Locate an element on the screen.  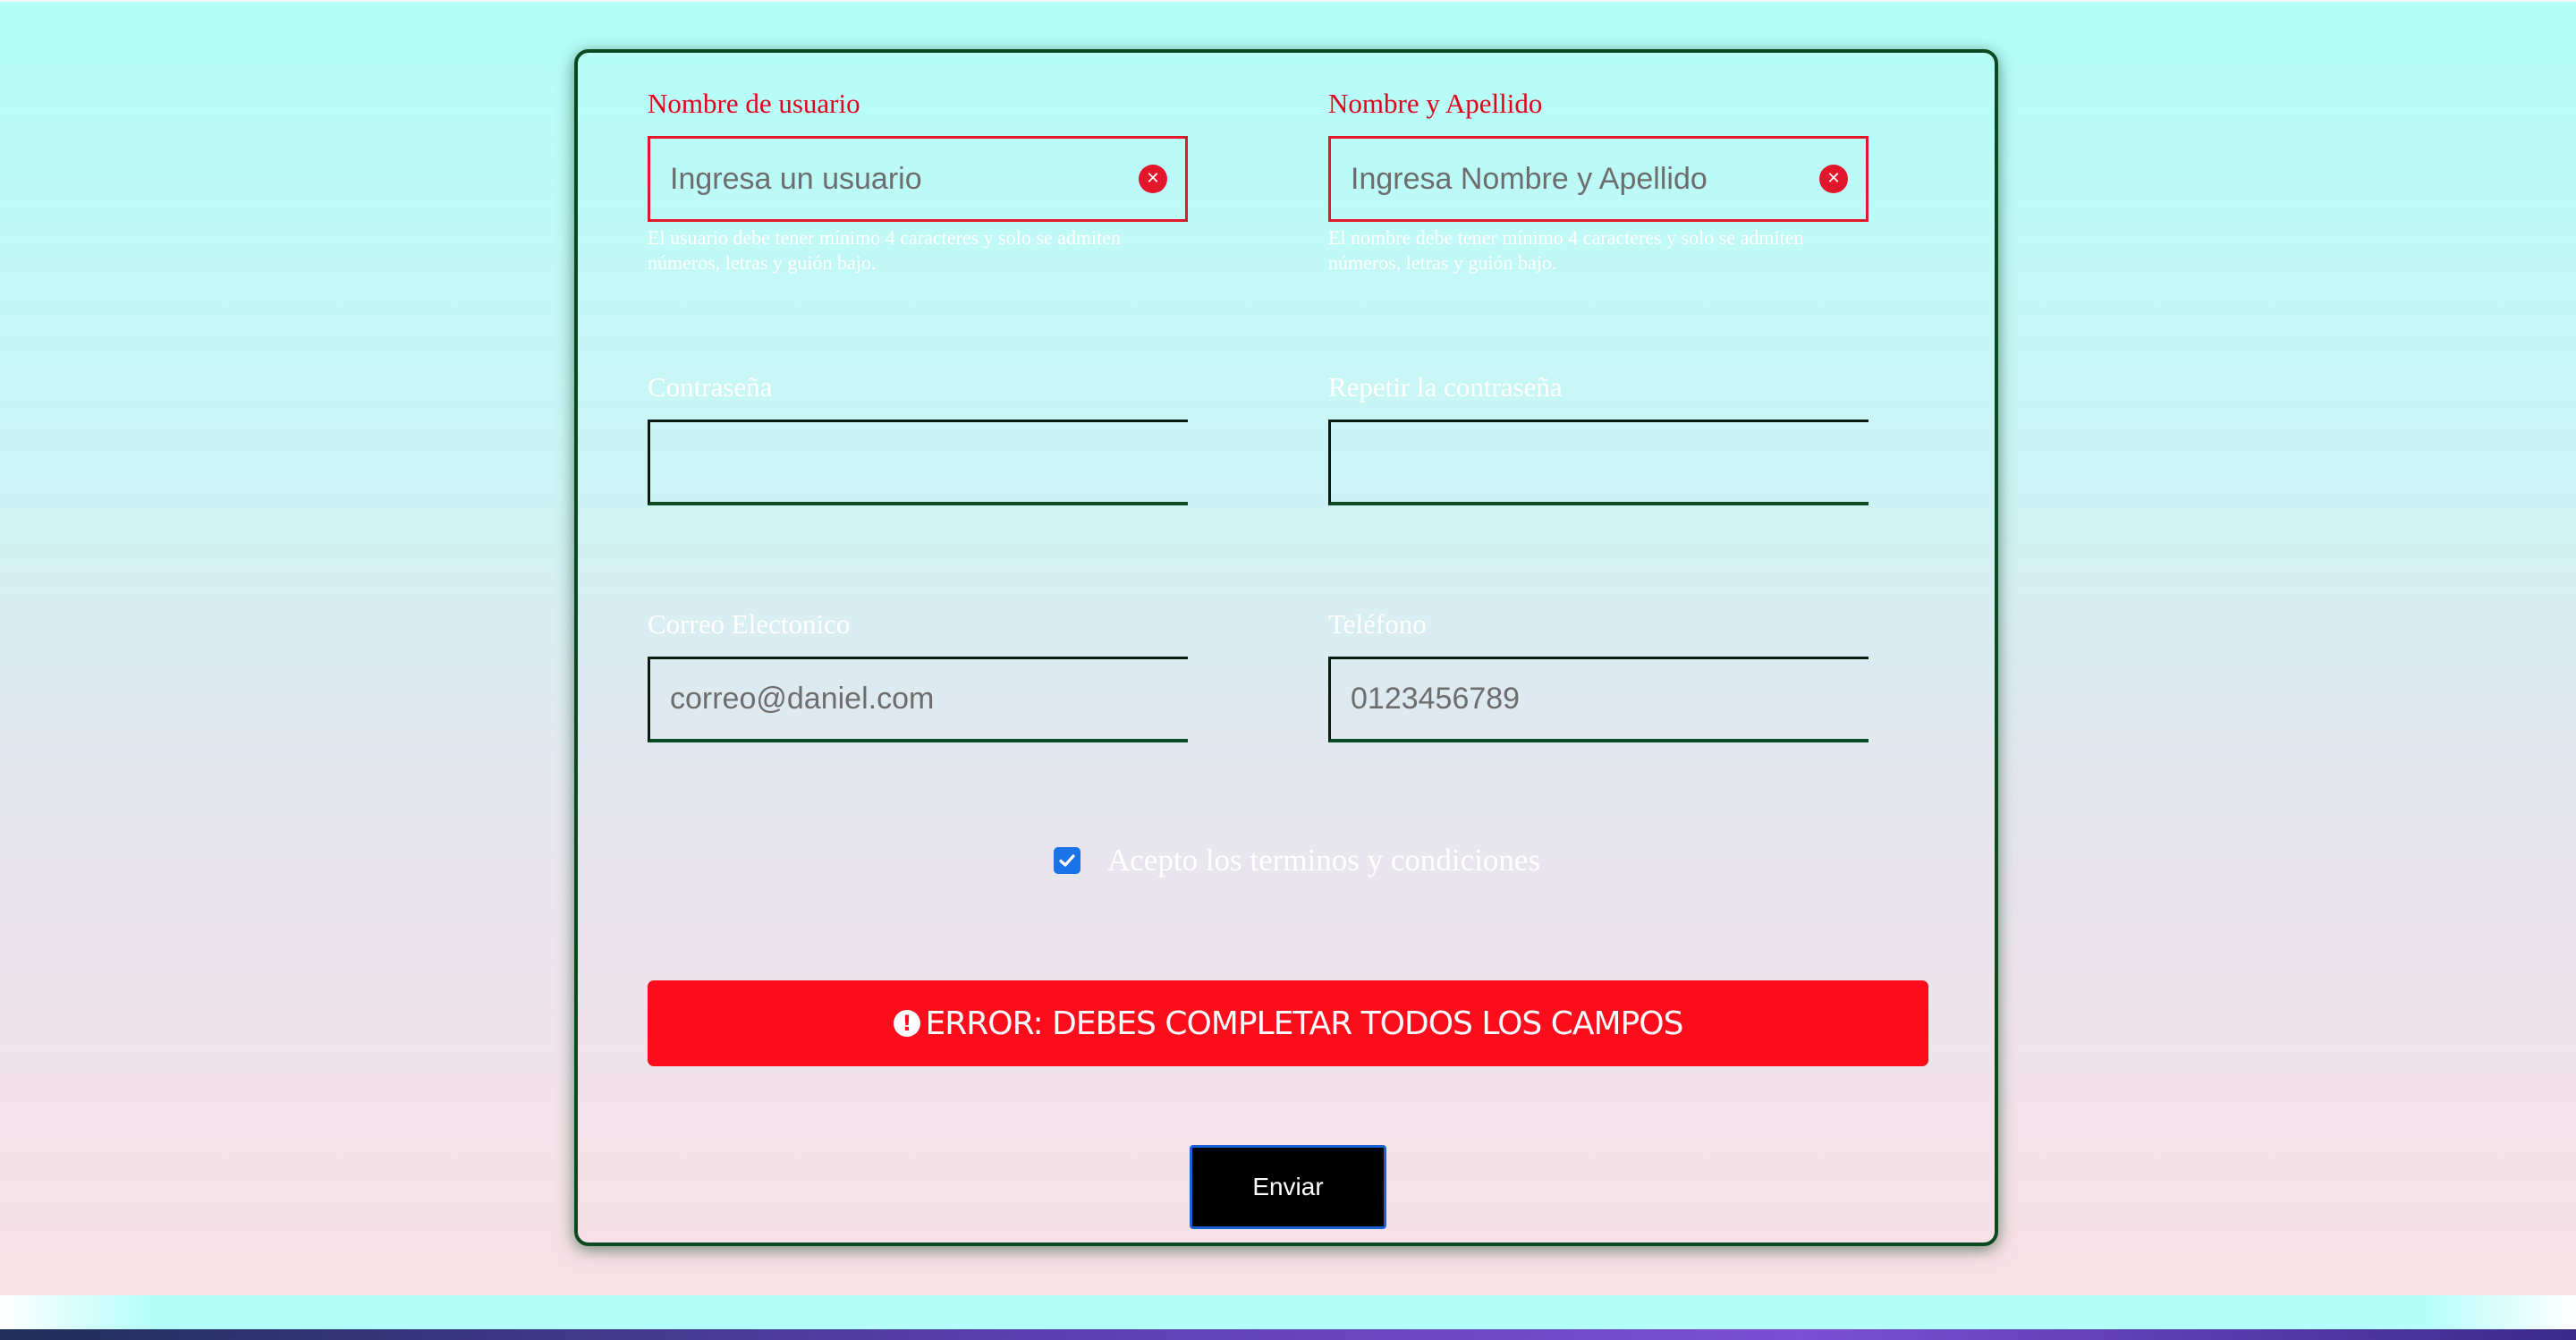
submit-button: Enviar is located at coordinates (1288, 1187).